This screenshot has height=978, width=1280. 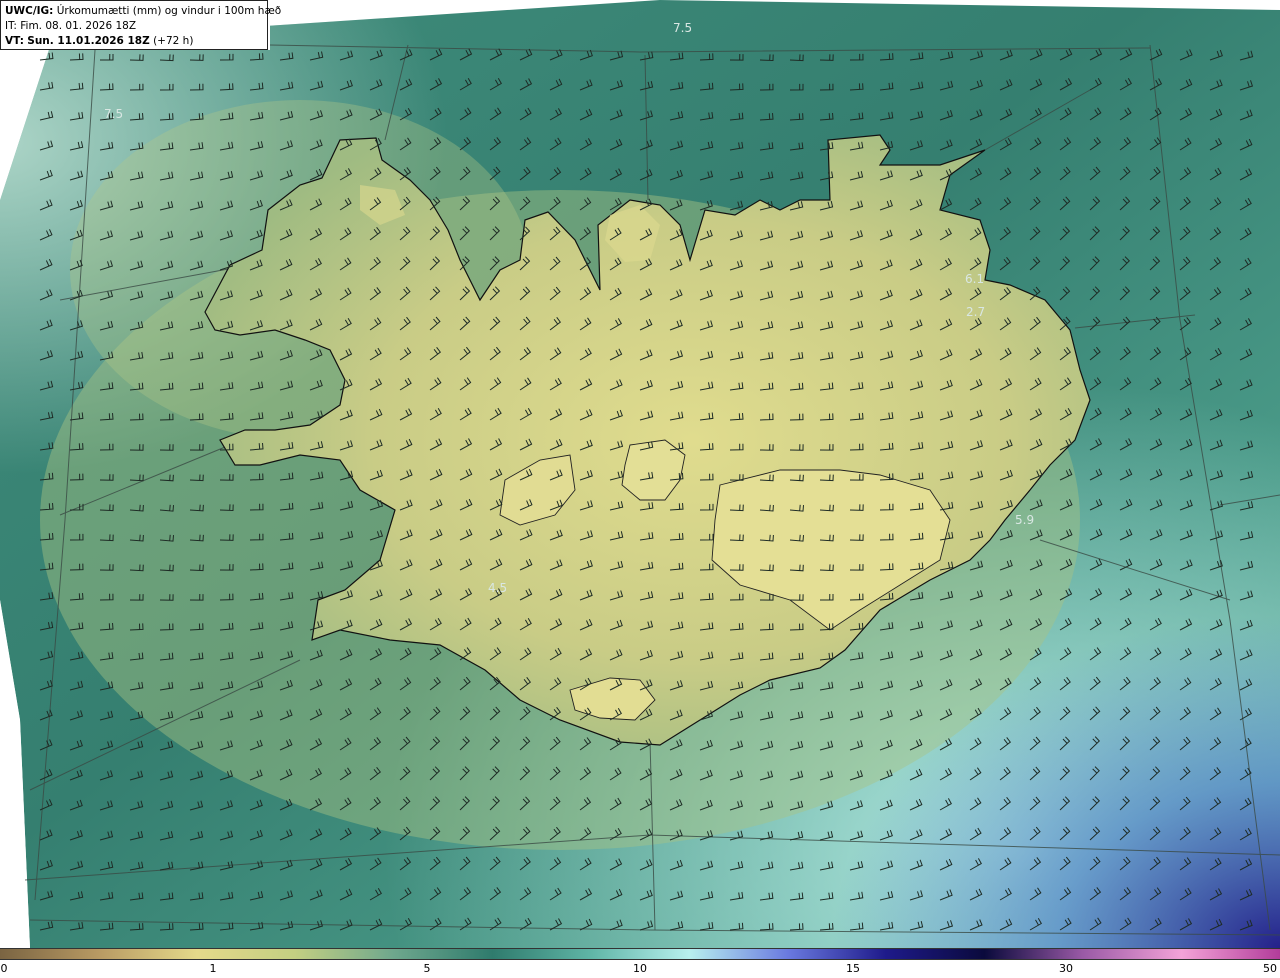 What do you see at coordinates (4, 968) in the screenshot?
I see `colorbar-tick-0: 0` at bounding box center [4, 968].